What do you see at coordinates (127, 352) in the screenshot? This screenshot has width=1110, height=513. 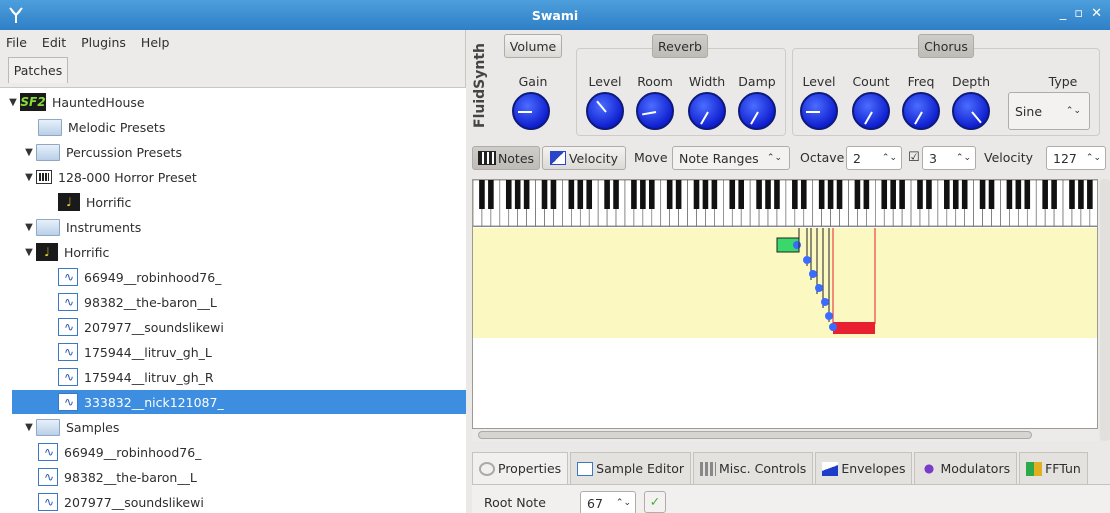 I see `tree-item: ∿ 175944__litruv_gh_L` at bounding box center [127, 352].